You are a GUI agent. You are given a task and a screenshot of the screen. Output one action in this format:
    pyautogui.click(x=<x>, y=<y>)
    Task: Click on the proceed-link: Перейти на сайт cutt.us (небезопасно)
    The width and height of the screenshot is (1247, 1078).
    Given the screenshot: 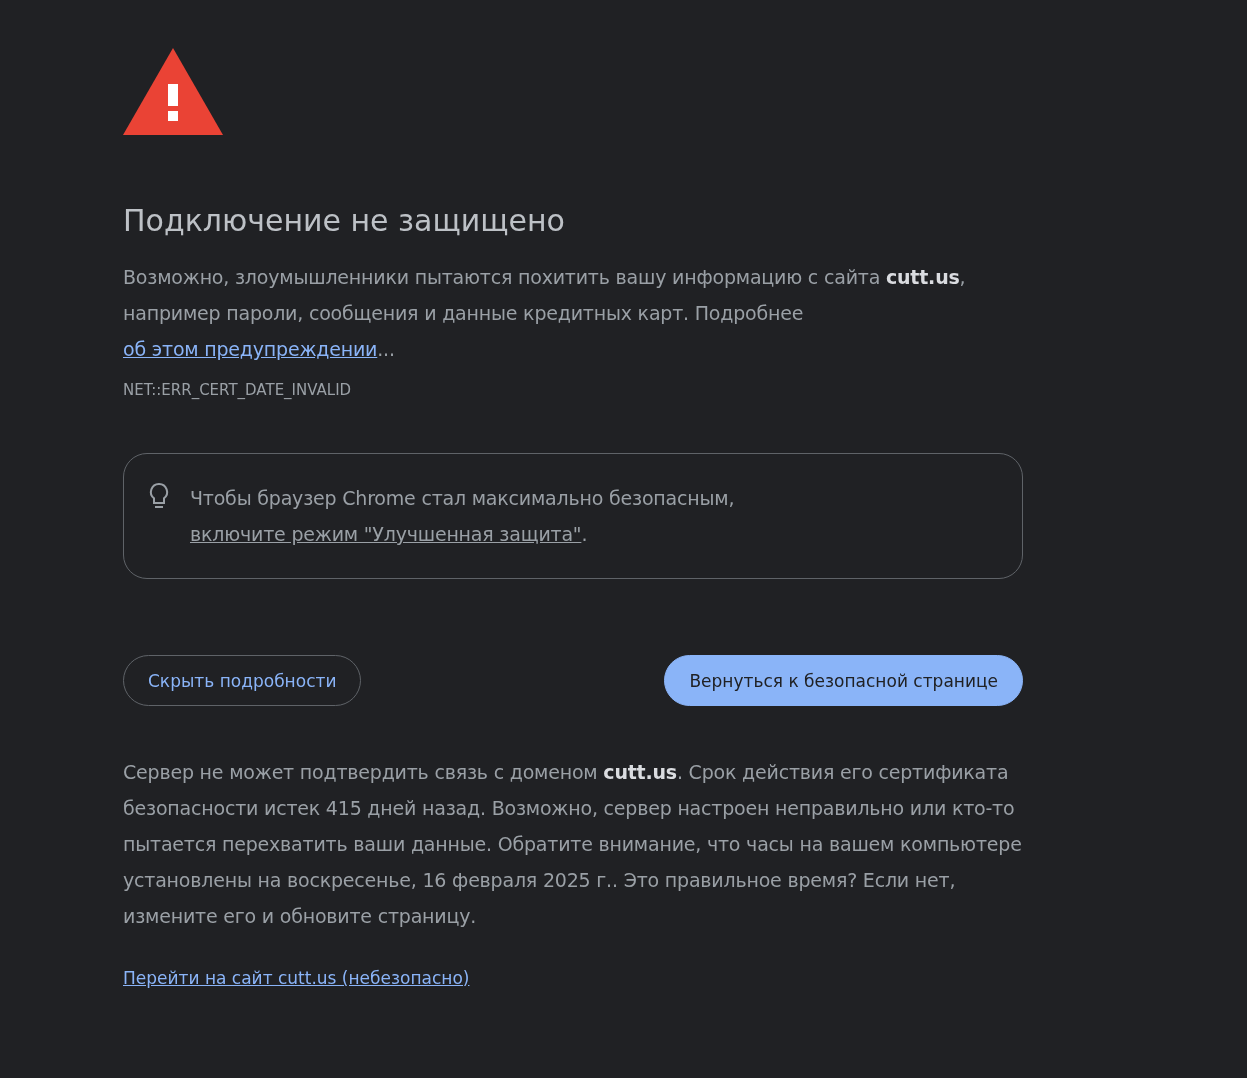 What is the action you would take?
    pyautogui.click(x=296, y=978)
    